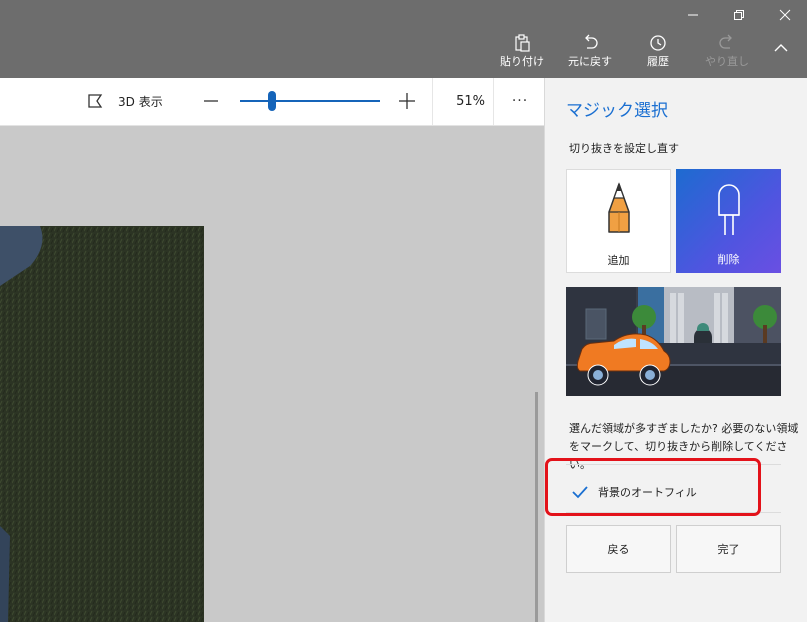 The width and height of the screenshot is (807, 622). I want to click on close-icon, so click(785, 15).